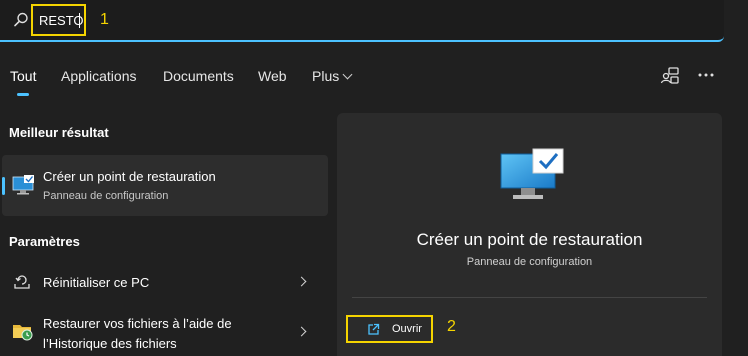 Image resolution: width=748 pixels, height=356 pixels. What do you see at coordinates (165, 185) in the screenshot?
I see `best-match-card` at bounding box center [165, 185].